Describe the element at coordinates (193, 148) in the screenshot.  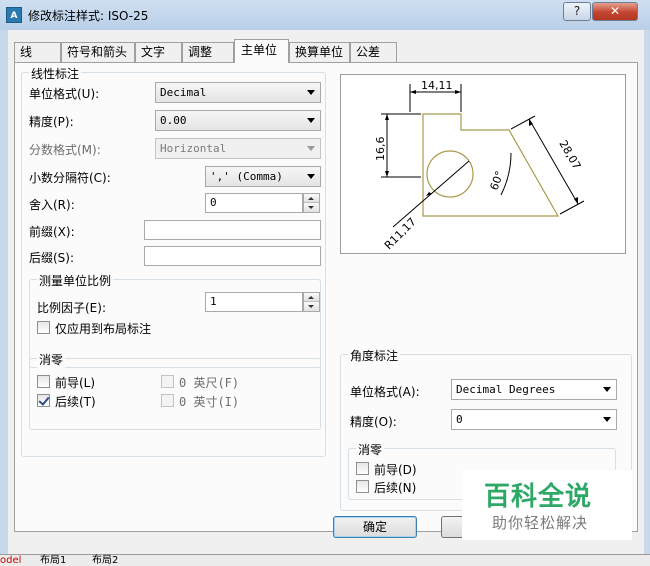
I see `fraction-format-value: Horizontal` at that location.